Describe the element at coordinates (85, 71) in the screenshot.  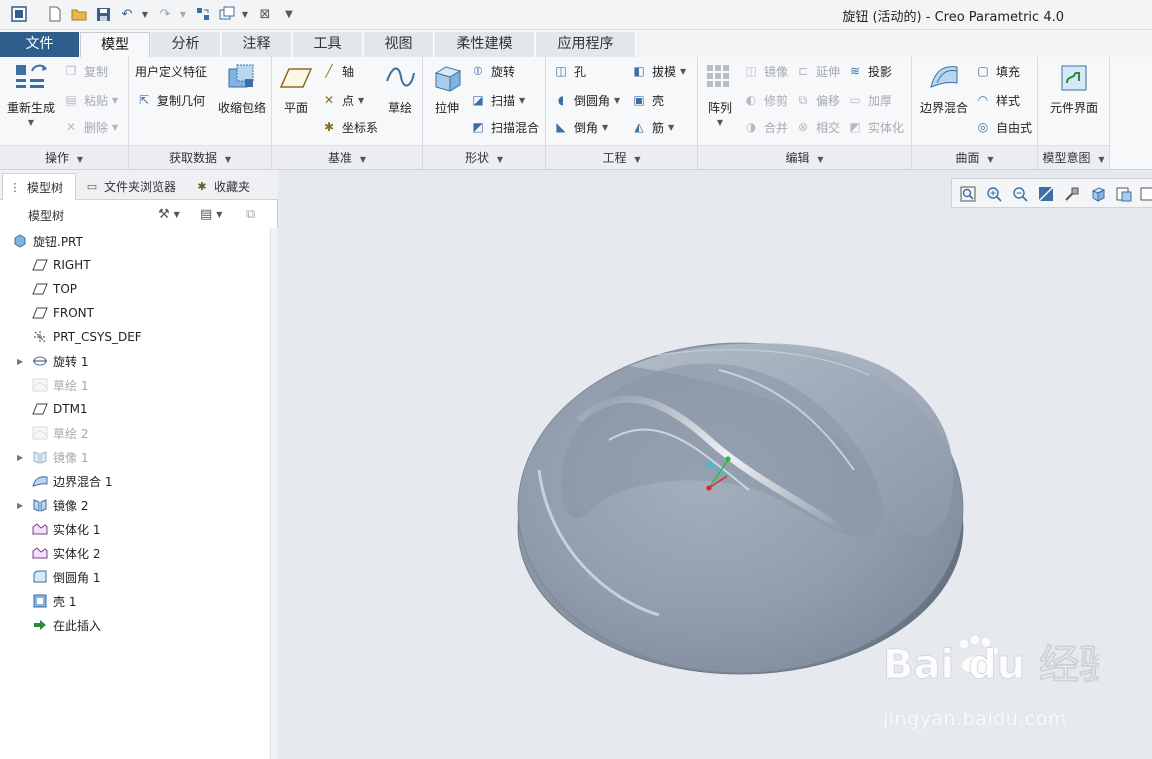
I see `copy-button: ❐ 复制` at that location.